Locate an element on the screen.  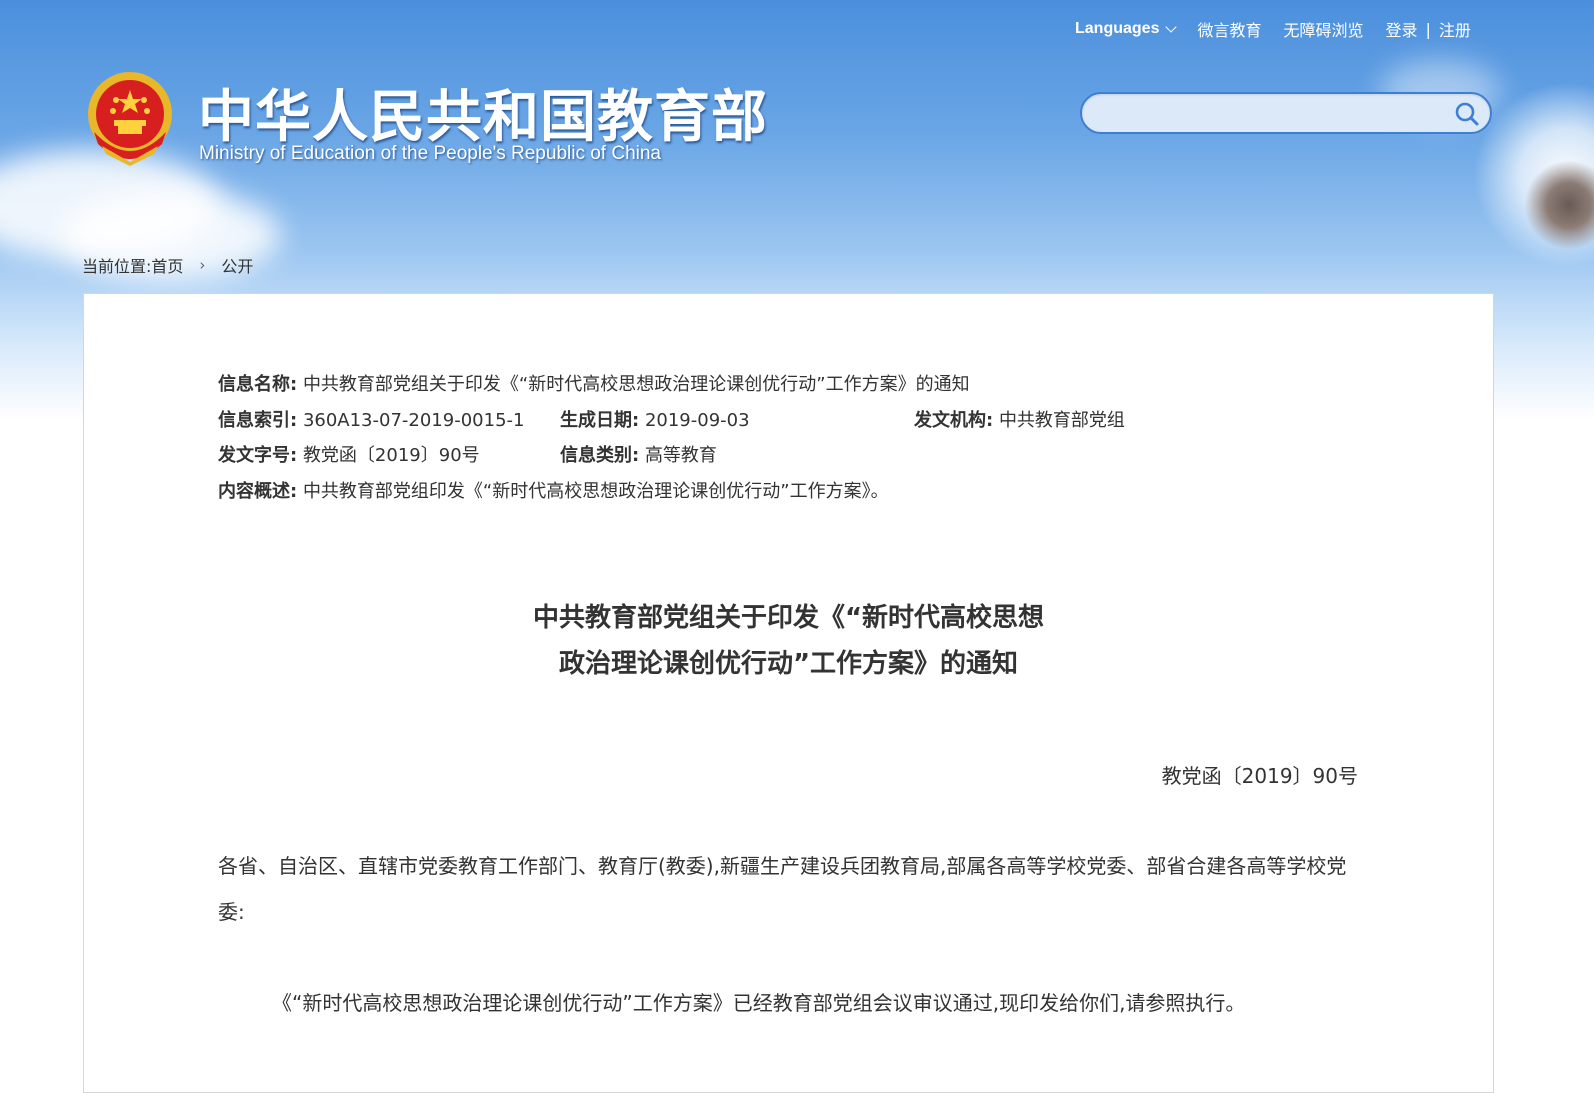
breadcrumb-current-link: 公开 is located at coordinates (237, 265).